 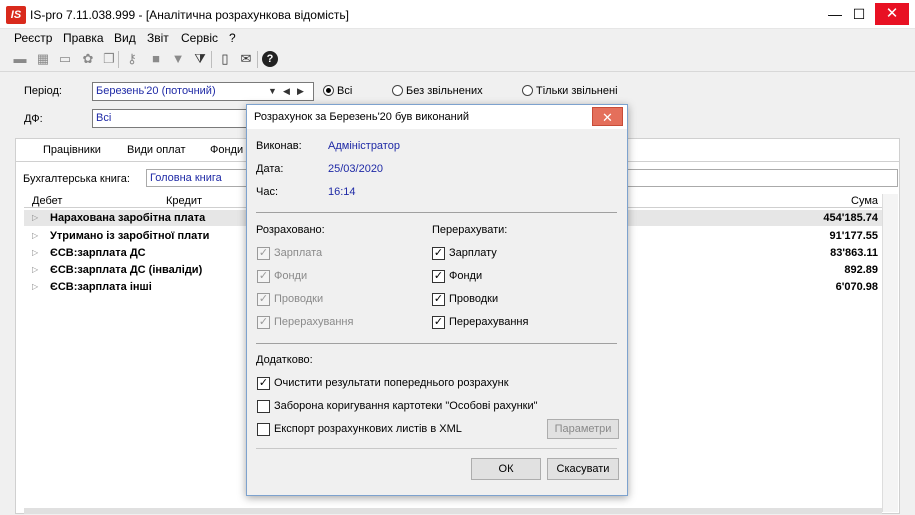 What do you see at coordinates (328, 90) in the screenshot?
I see `radio-all` at bounding box center [328, 90].